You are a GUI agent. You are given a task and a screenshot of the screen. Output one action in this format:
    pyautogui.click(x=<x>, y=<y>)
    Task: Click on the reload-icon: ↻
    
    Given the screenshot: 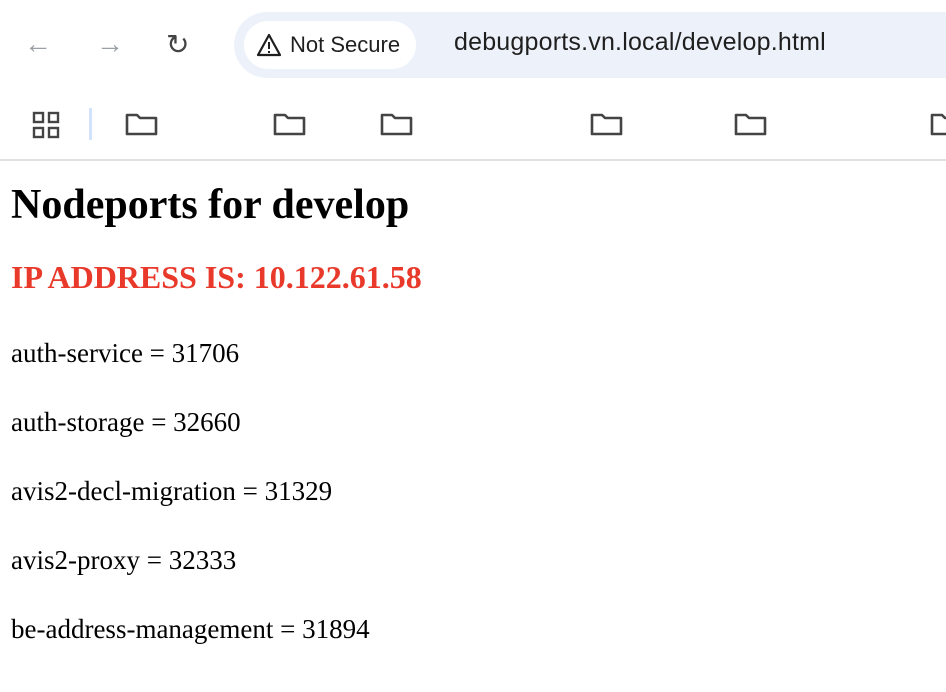 What is the action you would take?
    pyautogui.click(x=177, y=44)
    